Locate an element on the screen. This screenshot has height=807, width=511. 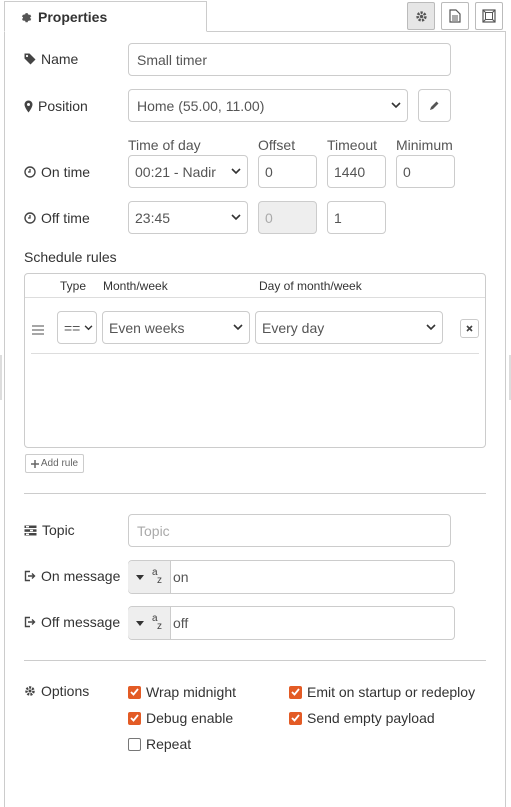
on-message-input: on is located at coordinates (291, 577).